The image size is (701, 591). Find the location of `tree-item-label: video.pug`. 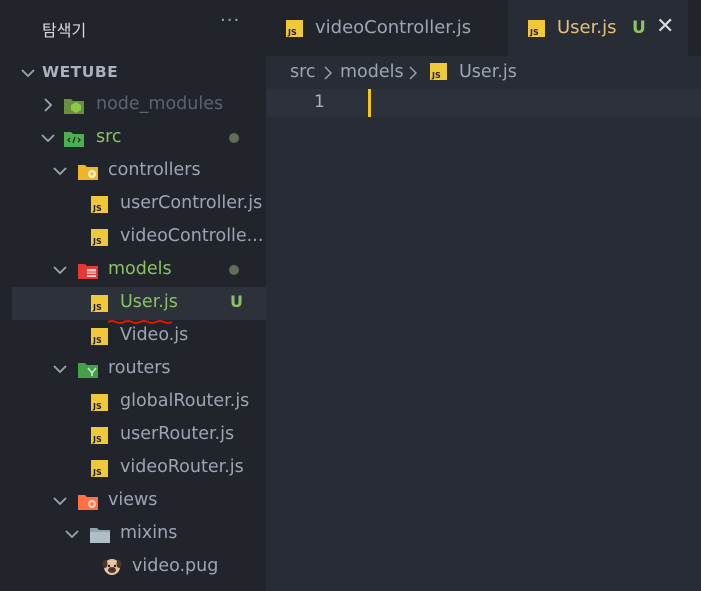

tree-item-label: video.pug is located at coordinates (175, 566).